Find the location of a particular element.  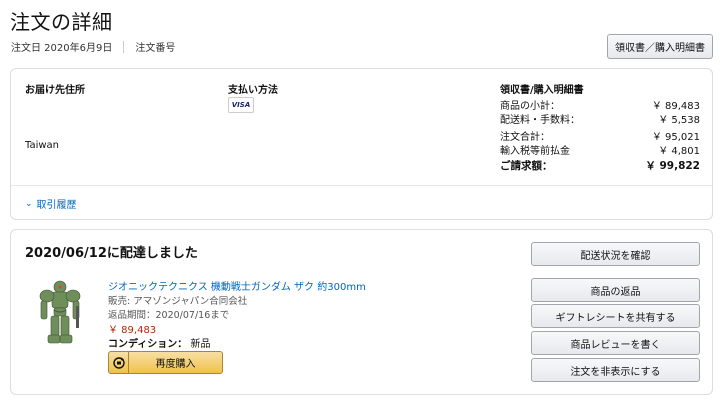

summary-value: ￥ 5,538 is located at coordinates (679, 120).